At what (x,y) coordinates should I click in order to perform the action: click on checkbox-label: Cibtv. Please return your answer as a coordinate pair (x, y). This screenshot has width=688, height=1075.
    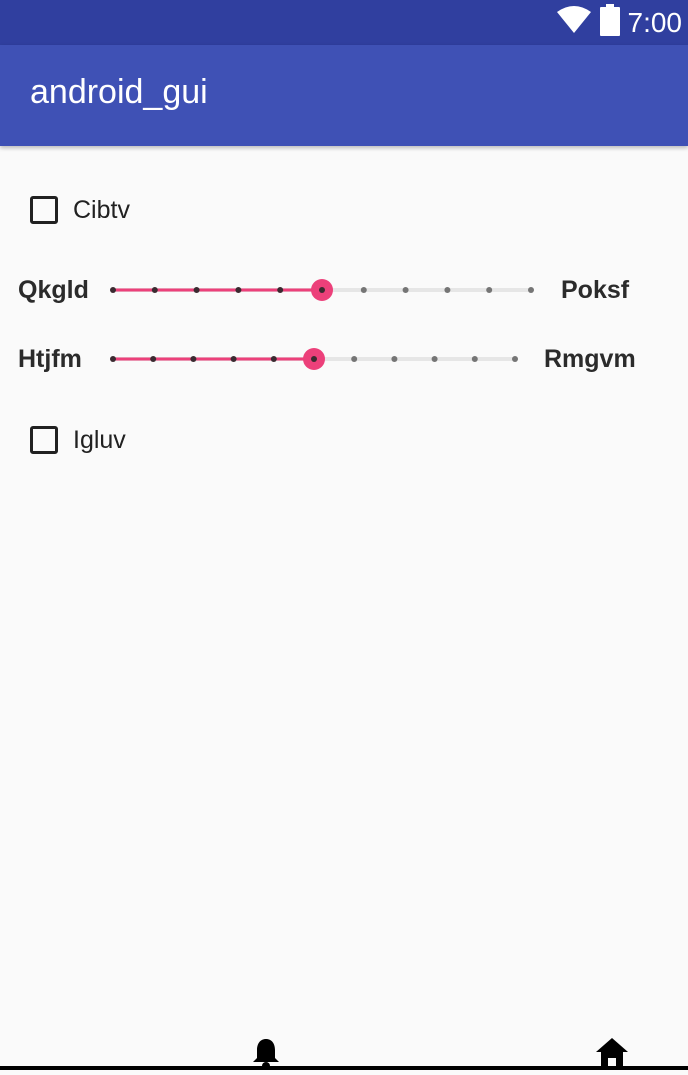
    Looking at the image, I should click on (101, 209).